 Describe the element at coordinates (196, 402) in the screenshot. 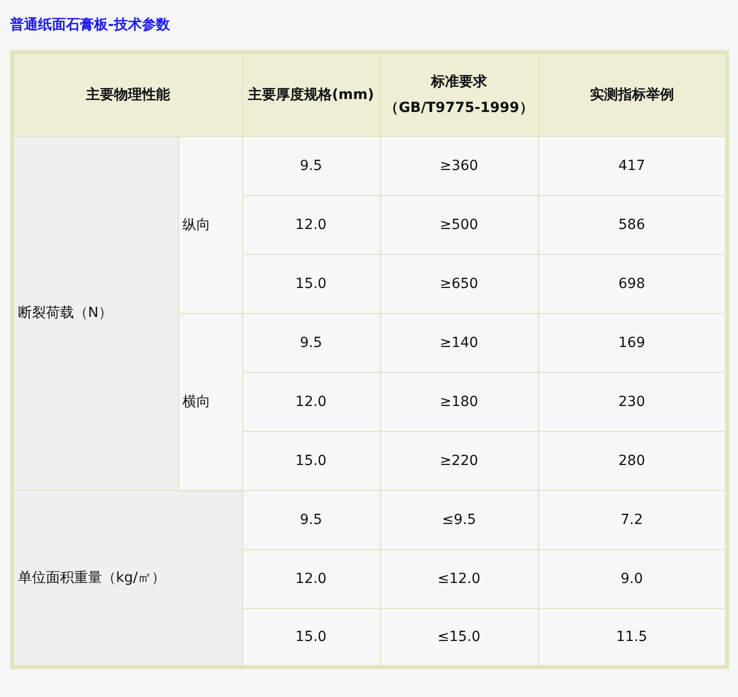

I see `table-cell: 横向` at that location.